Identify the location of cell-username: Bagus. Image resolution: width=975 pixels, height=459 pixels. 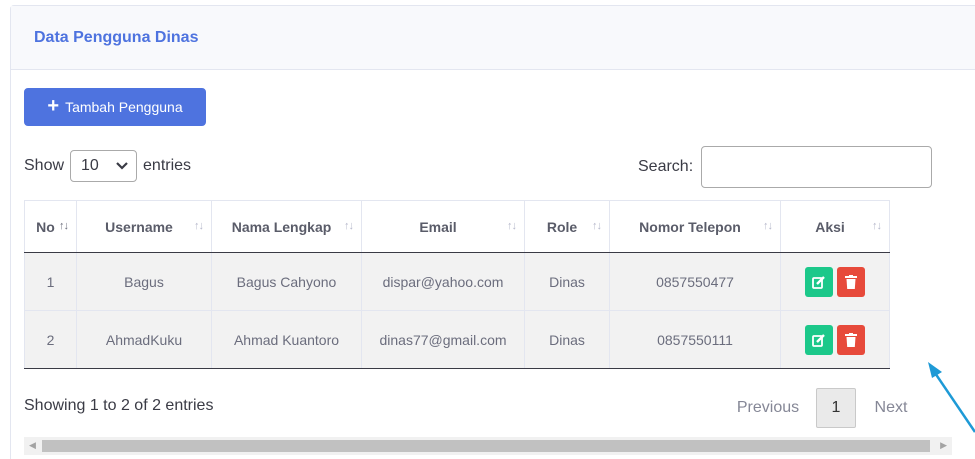
(144, 281).